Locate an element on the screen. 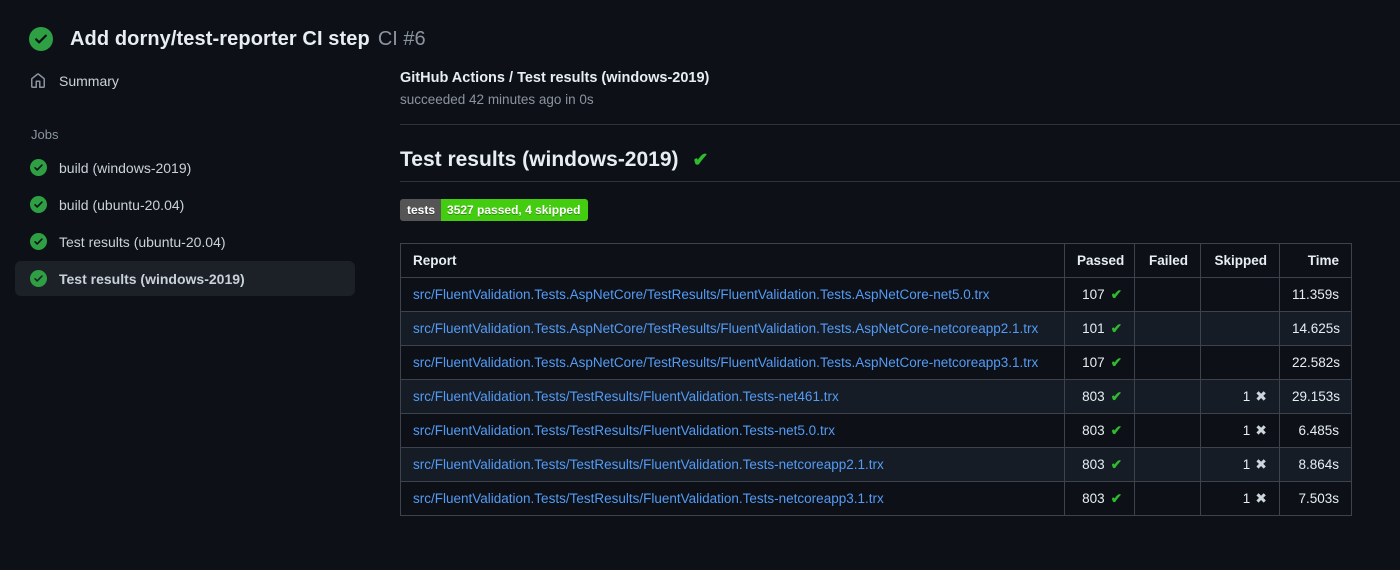 The height and width of the screenshot is (570, 1400). time-value: 14.625s is located at coordinates (1316, 328).